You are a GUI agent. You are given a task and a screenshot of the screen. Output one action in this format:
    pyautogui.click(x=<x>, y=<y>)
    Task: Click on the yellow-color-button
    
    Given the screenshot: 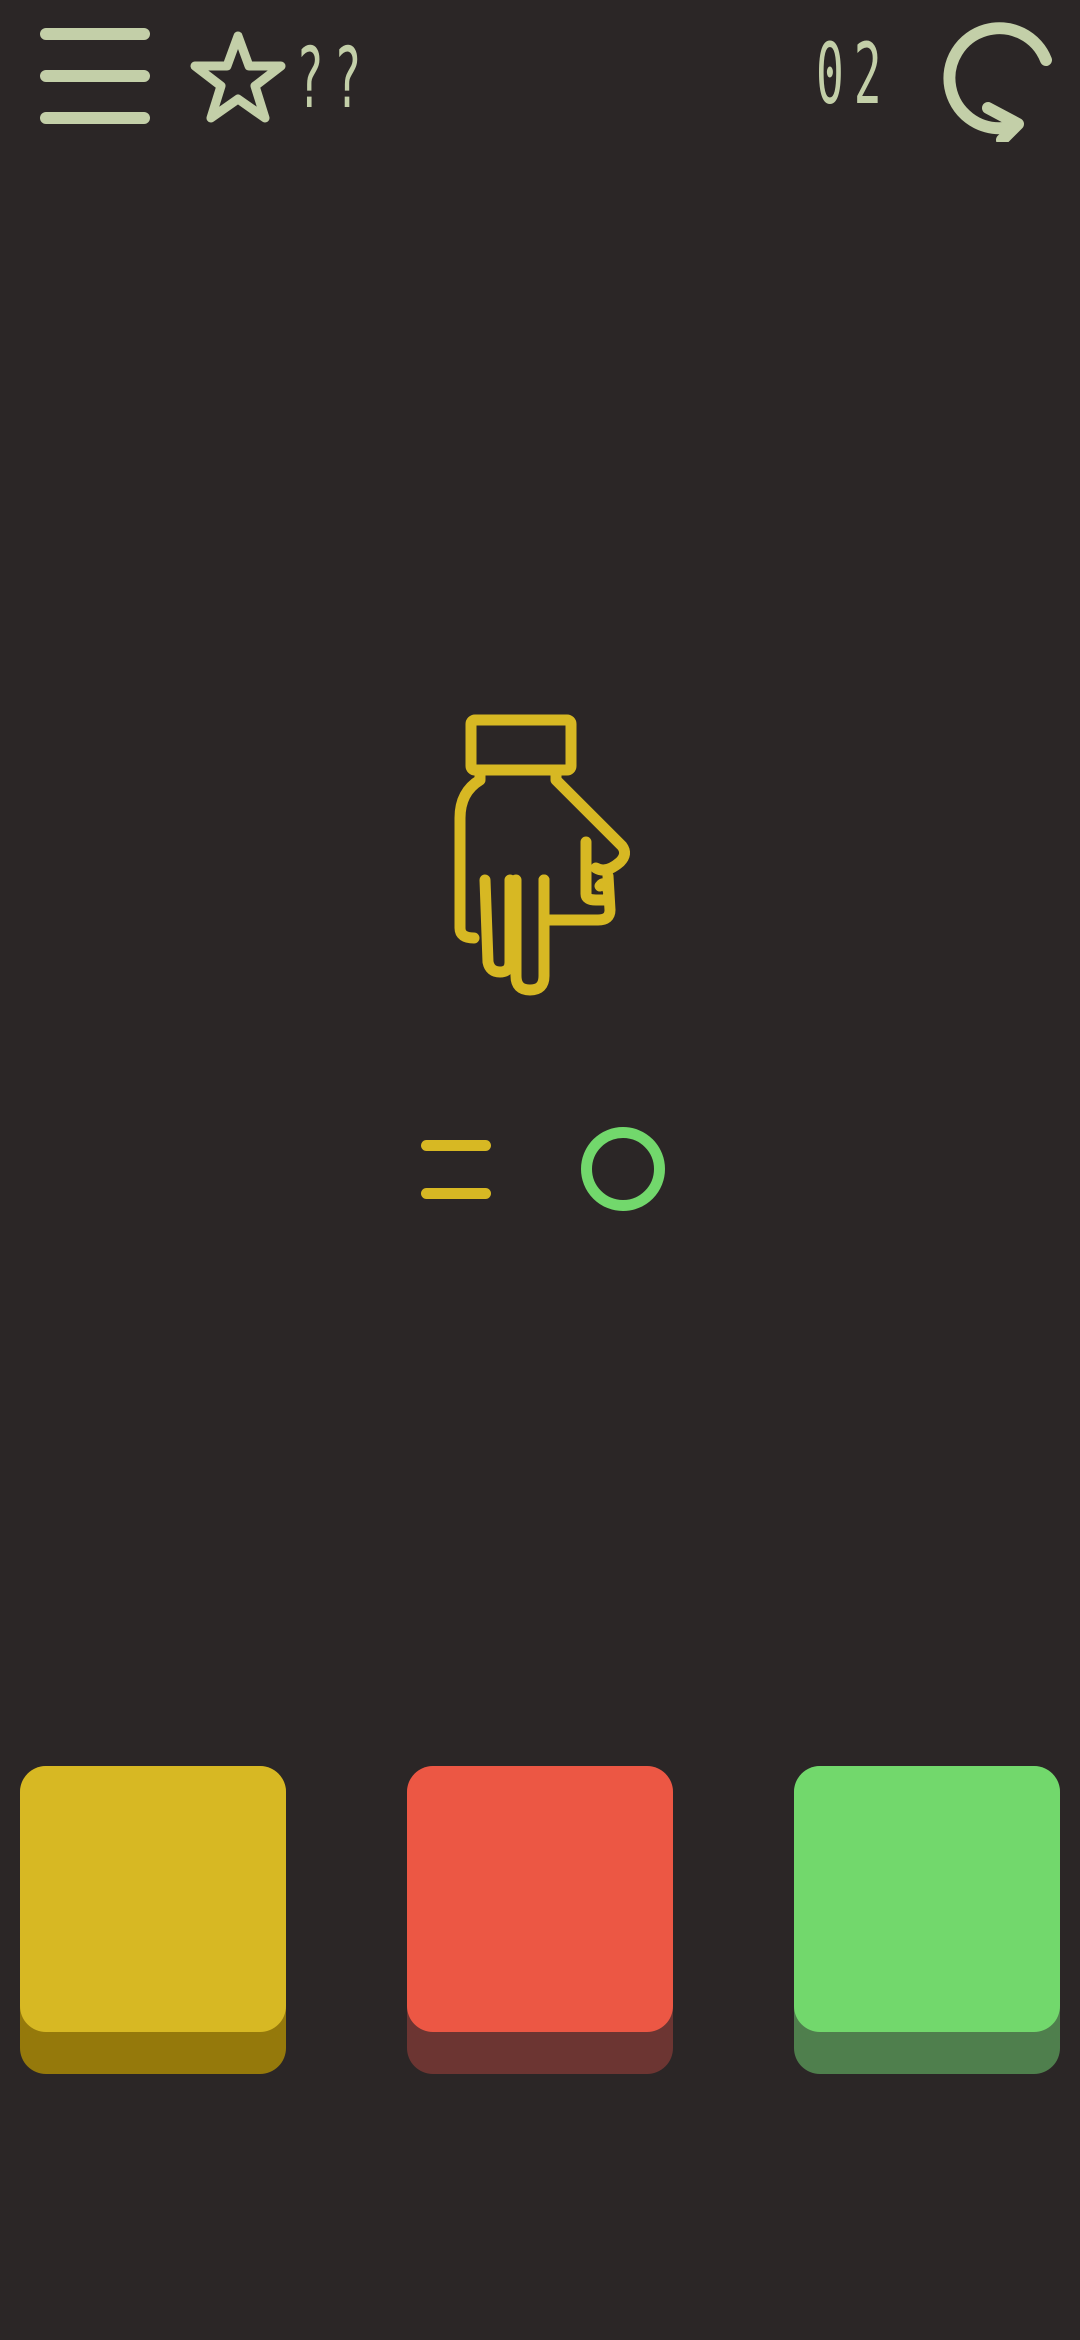 What is the action you would take?
    pyautogui.click(x=153, y=1920)
    